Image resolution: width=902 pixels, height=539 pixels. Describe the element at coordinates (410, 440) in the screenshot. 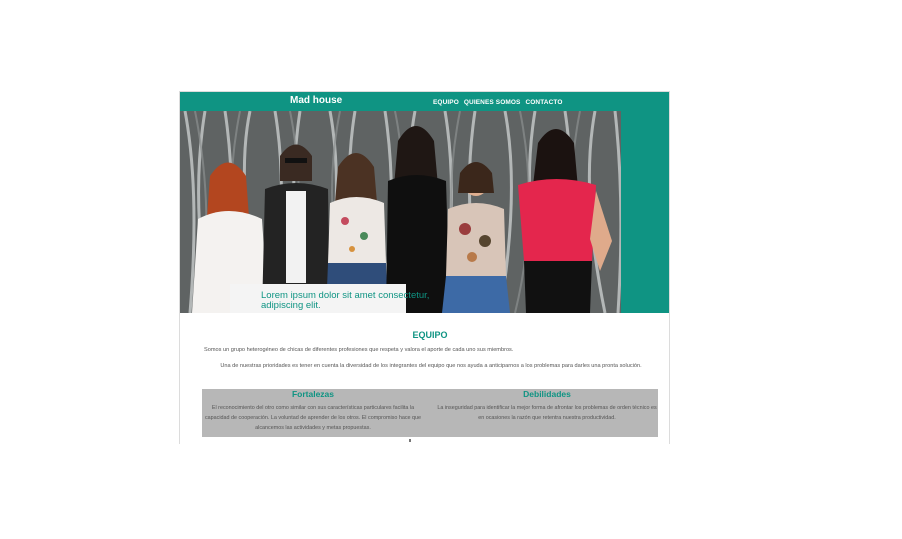

I see `divider-mark` at that location.